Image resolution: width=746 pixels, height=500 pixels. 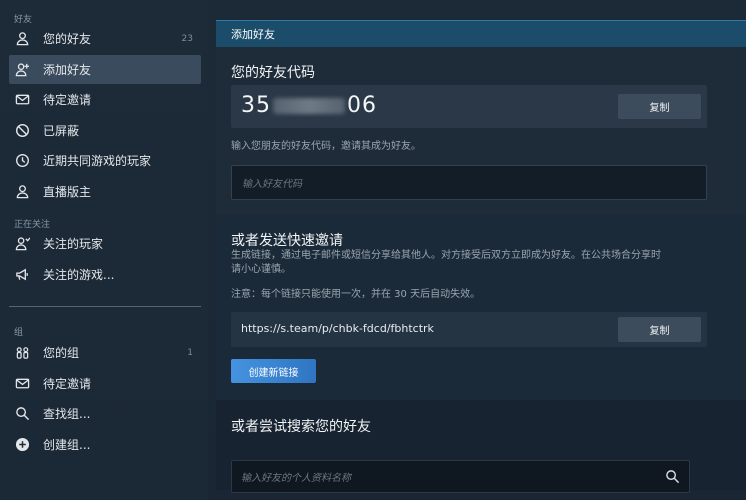 What do you see at coordinates (105, 130) in the screenshot?
I see `sidebar-item-blocked: 已屏蔽` at bounding box center [105, 130].